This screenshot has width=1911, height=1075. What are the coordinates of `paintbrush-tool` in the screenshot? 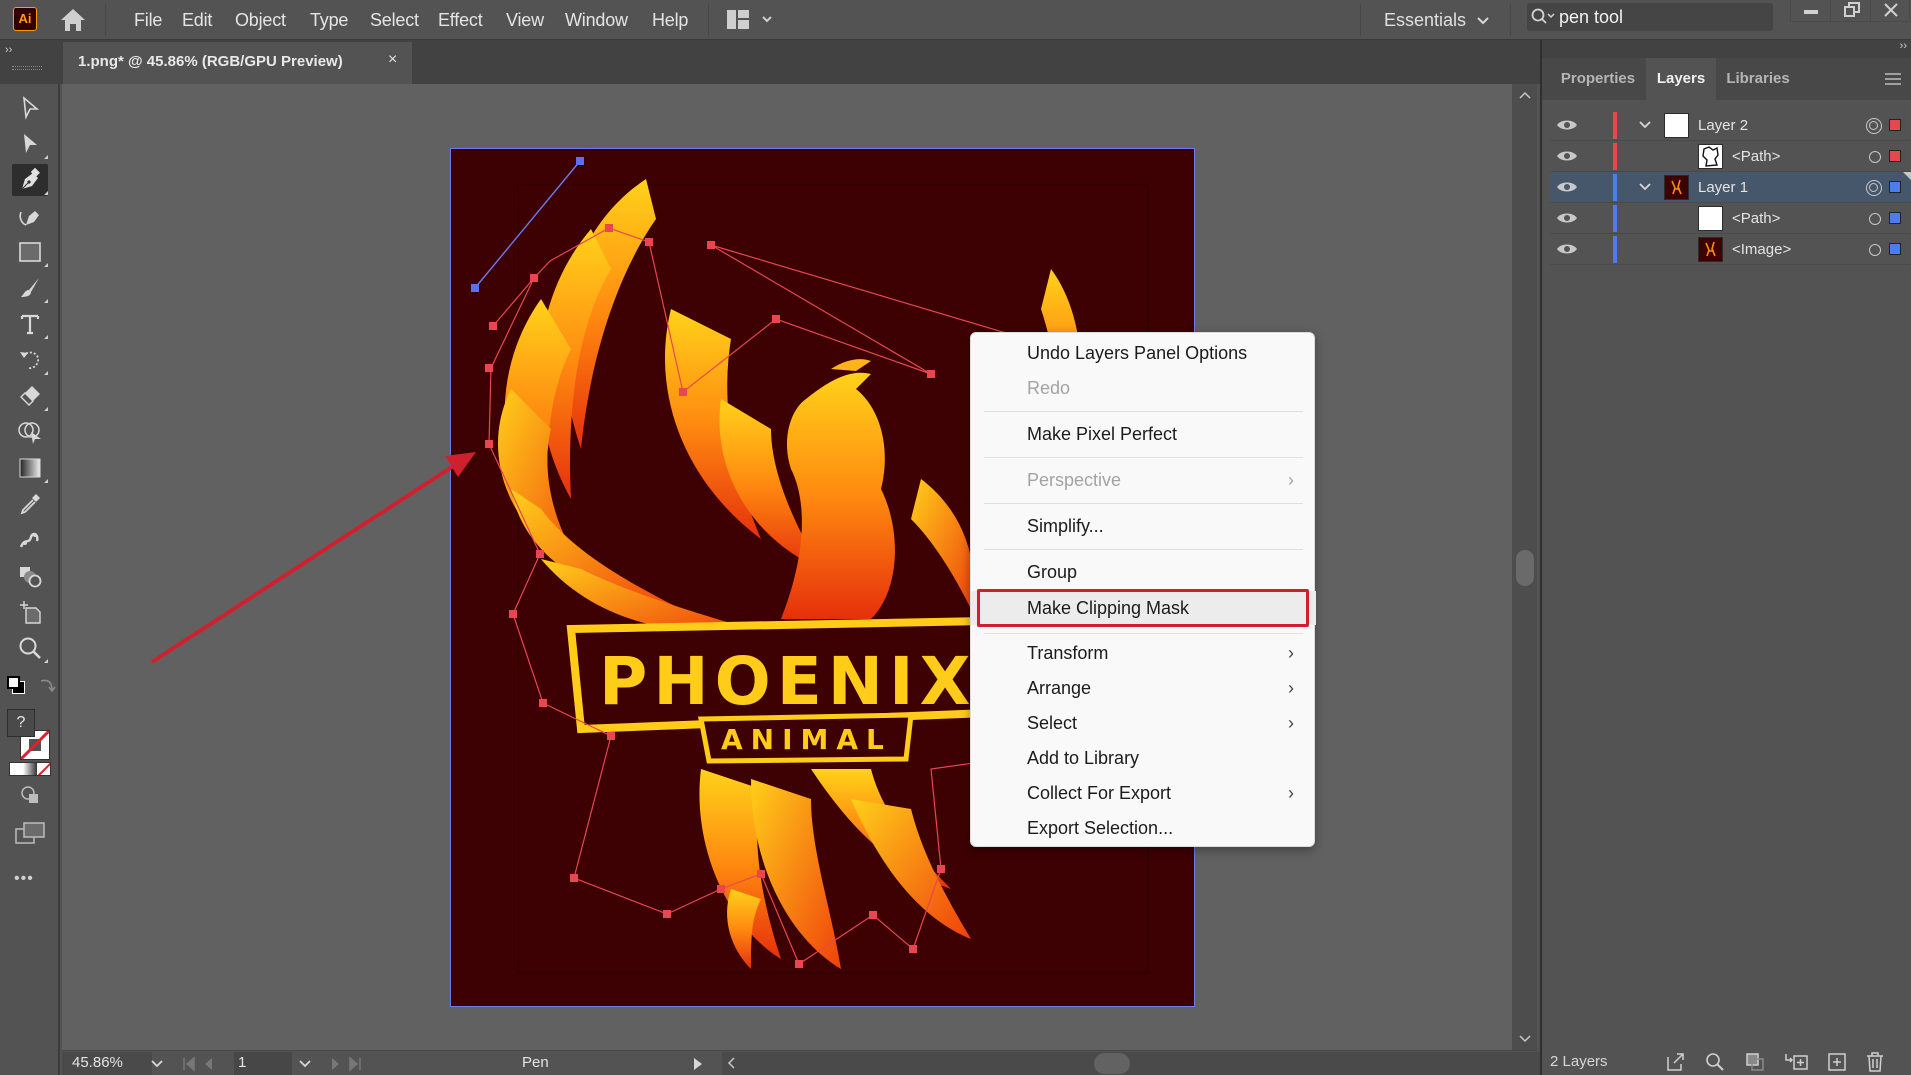 It's located at (30, 288).